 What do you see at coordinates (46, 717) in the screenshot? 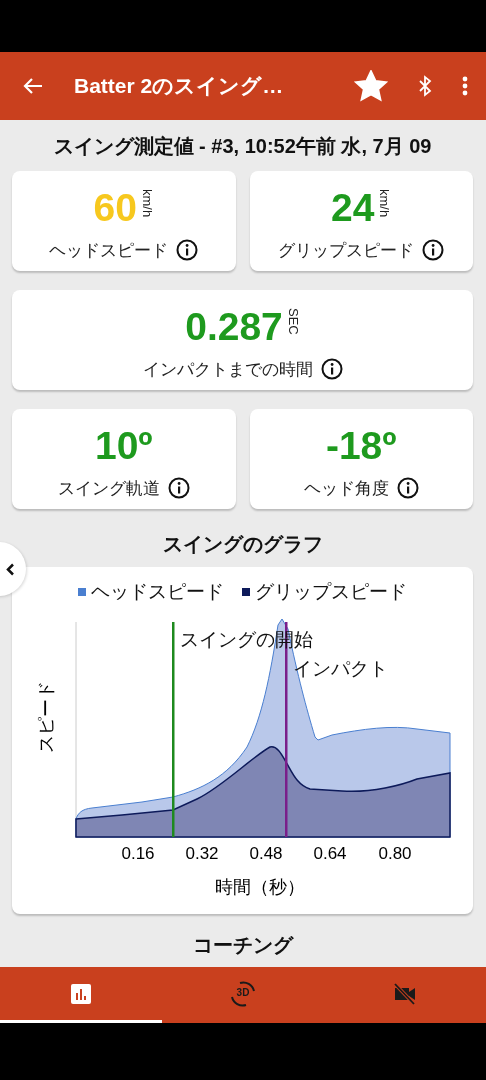
I see `axis-title: スピード` at bounding box center [46, 717].